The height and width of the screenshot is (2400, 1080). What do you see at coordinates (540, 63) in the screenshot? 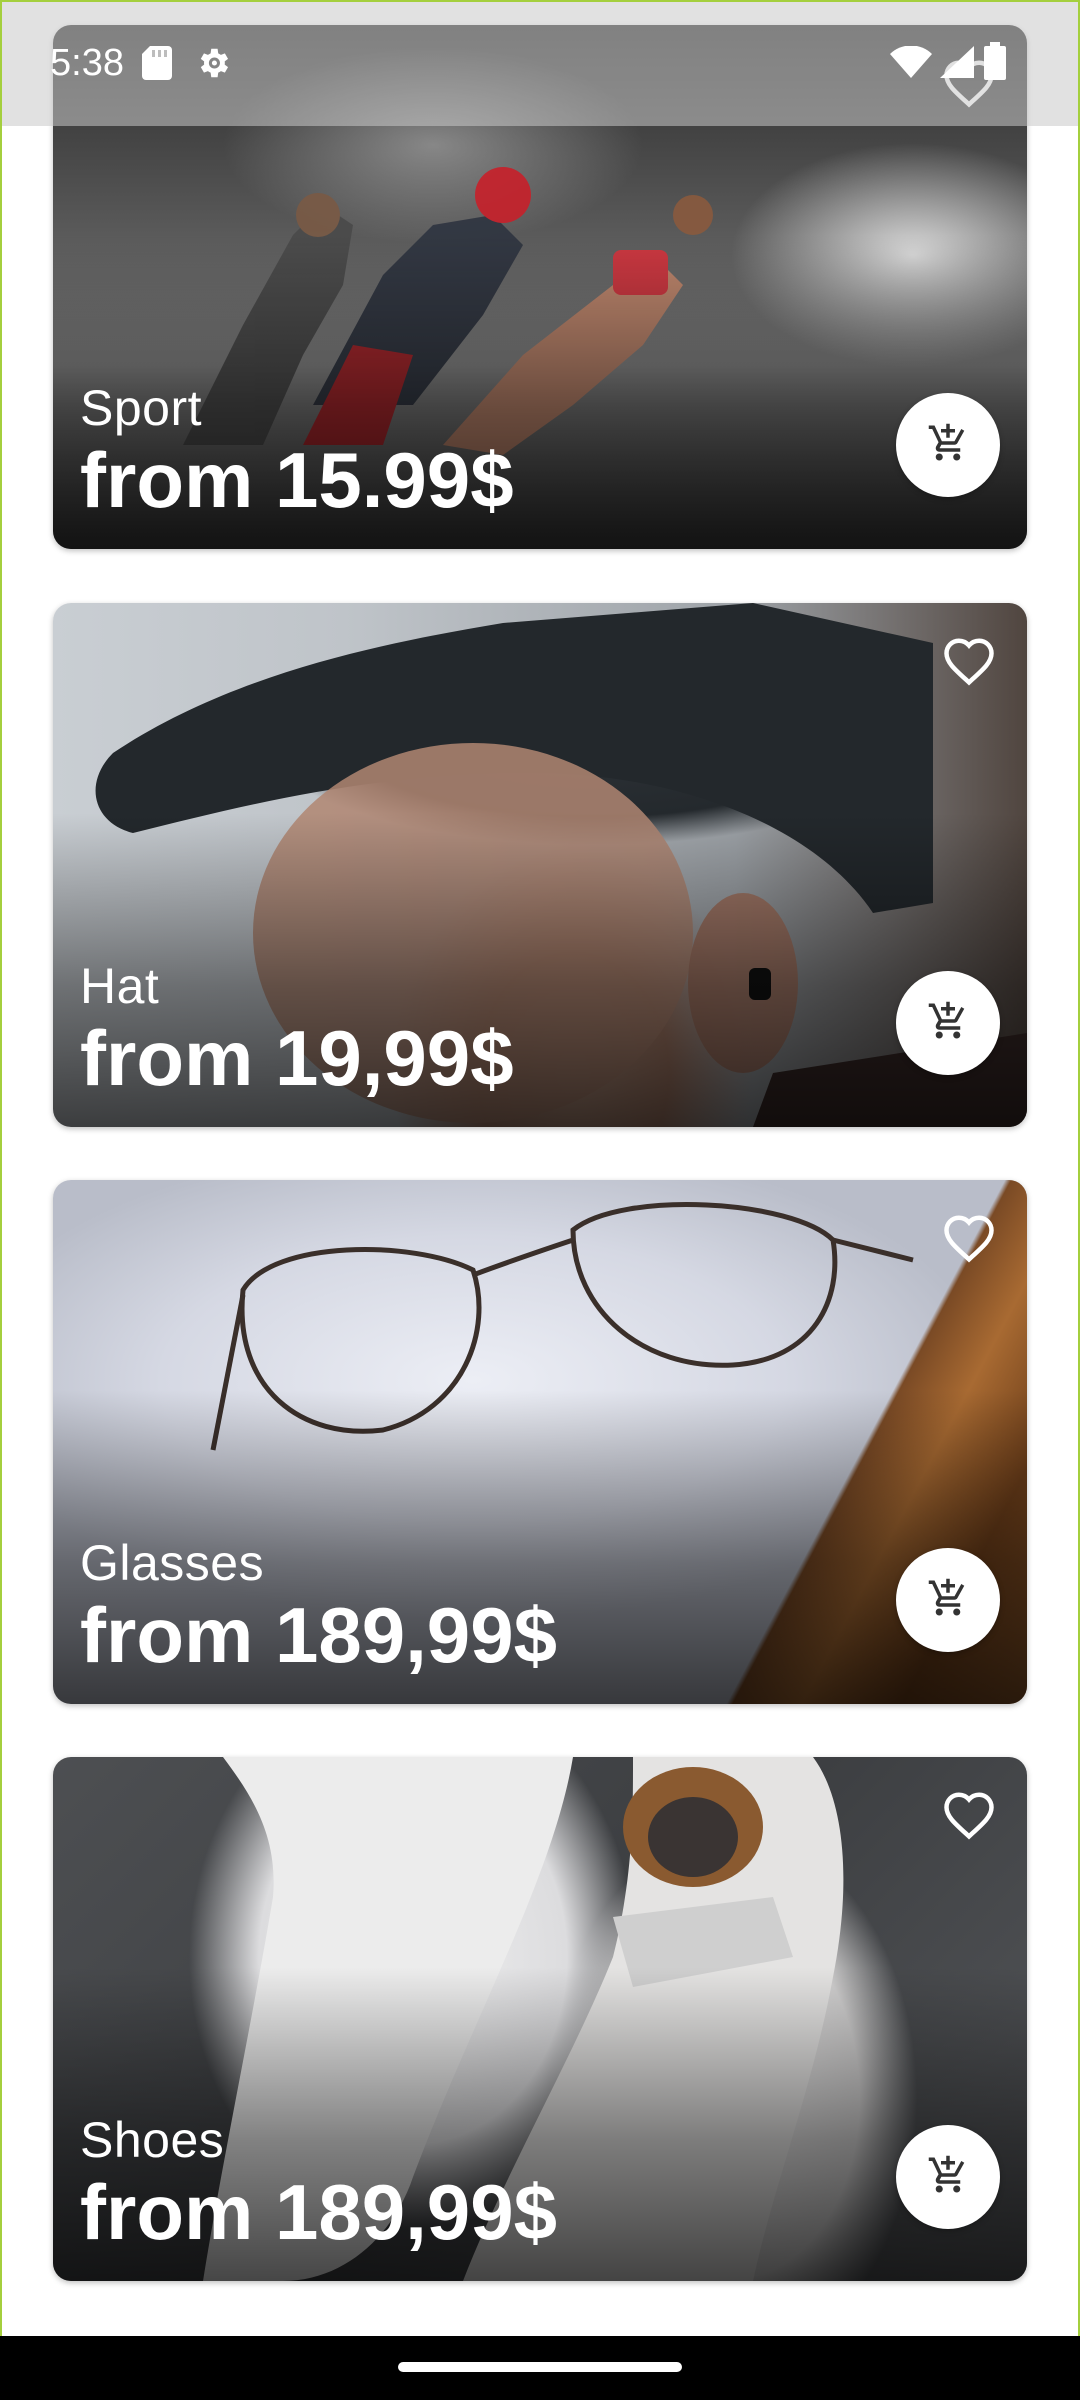
I see `status-bar: 5:38` at bounding box center [540, 63].